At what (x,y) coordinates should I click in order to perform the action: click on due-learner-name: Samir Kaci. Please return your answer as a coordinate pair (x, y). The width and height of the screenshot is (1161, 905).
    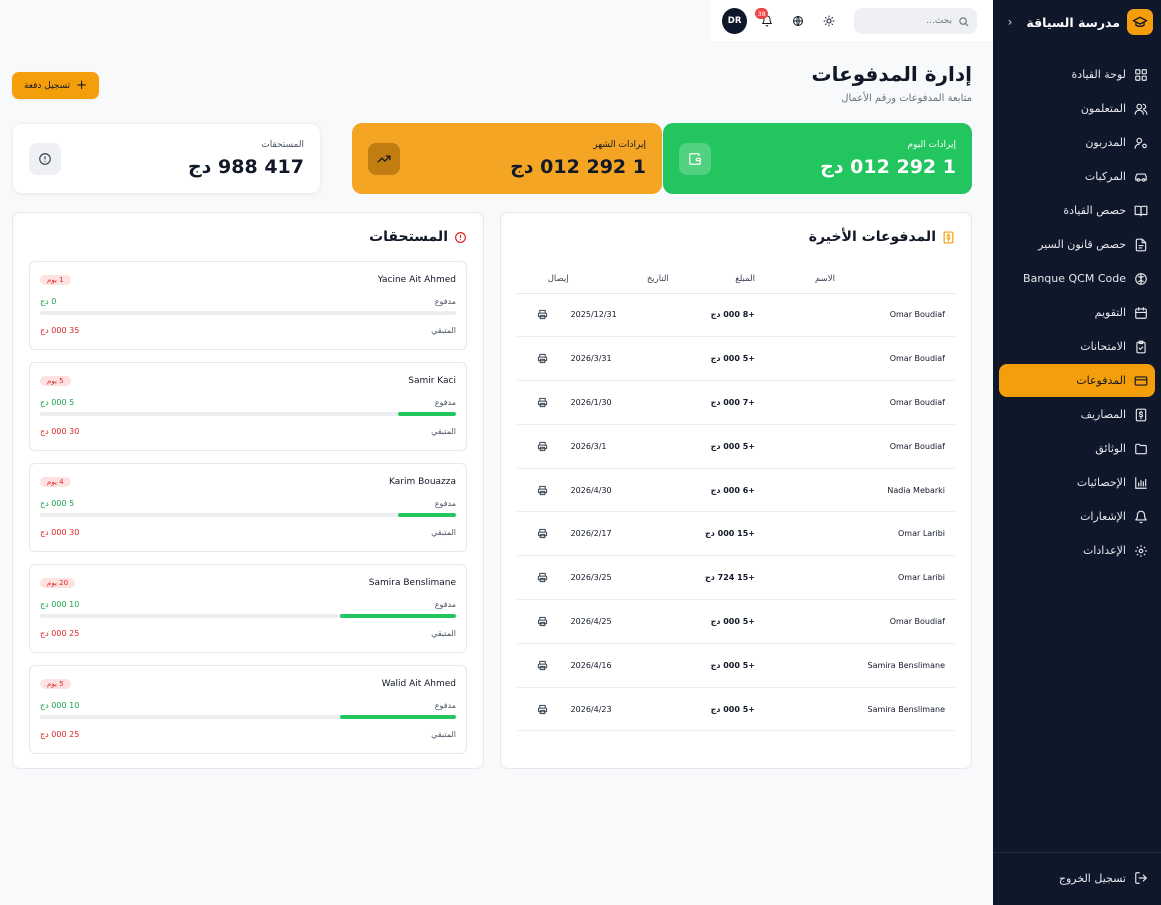
    Looking at the image, I should click on (432, 381).